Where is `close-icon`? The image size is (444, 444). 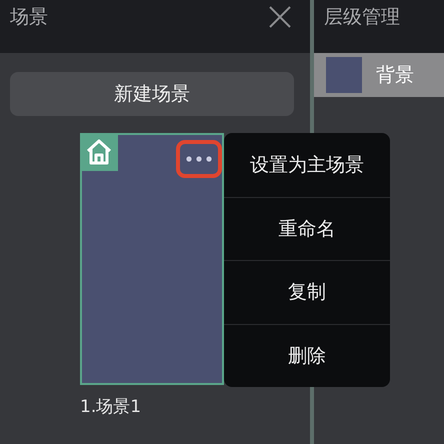 close-icon is located at coordinates (280, 16).